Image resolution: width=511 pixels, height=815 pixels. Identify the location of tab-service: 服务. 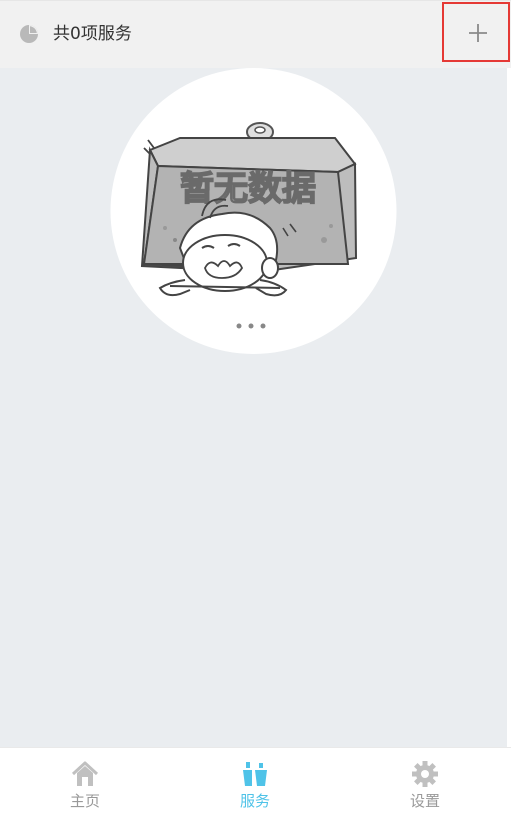
(255, 781).